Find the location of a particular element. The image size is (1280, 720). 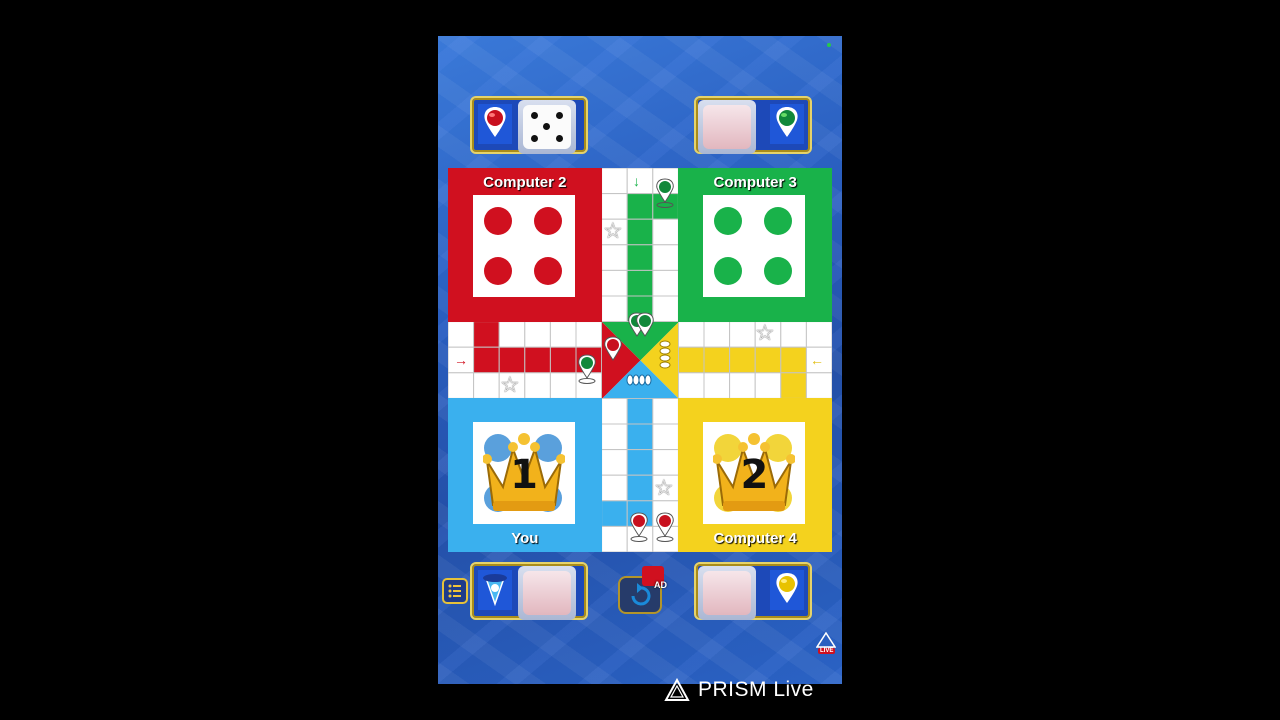

dice-icon is located at coordinates (547, 127).